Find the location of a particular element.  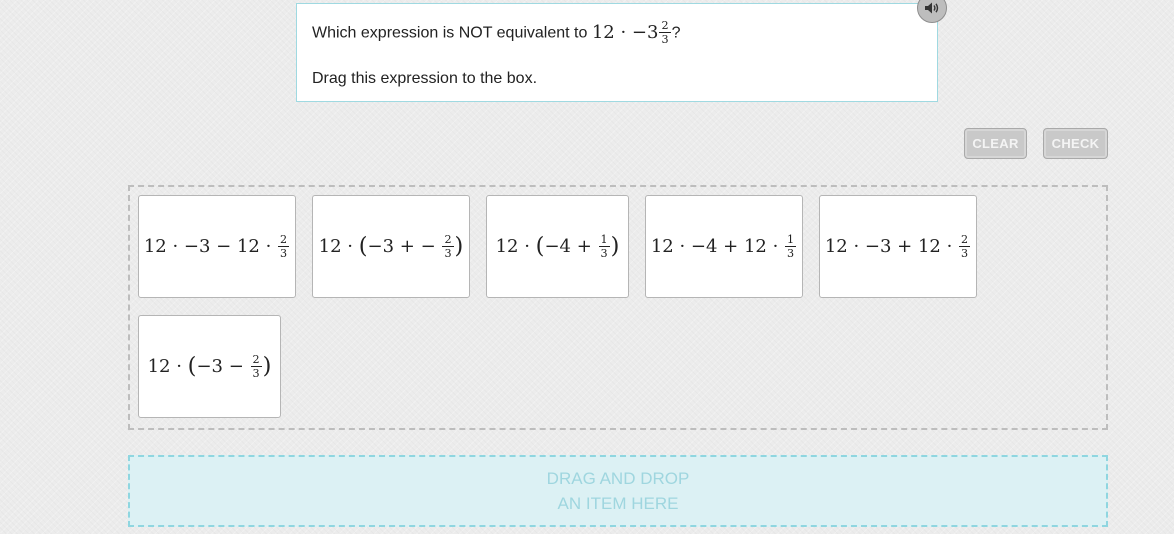

expression-inner: −3 + − is located at coordinates (401, 246).